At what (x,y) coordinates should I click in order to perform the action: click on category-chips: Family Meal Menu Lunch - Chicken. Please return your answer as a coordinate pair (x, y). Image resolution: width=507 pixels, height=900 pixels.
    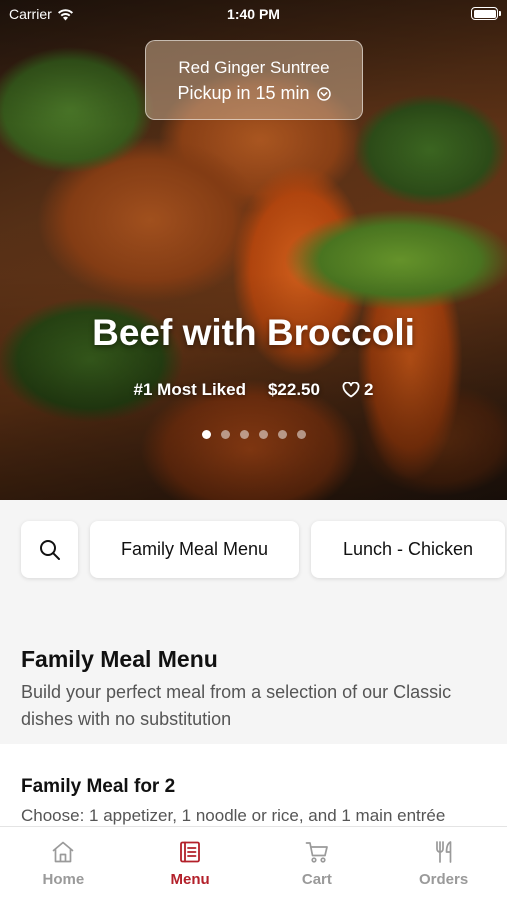
    Looking at the image, I should click on (253, 555).